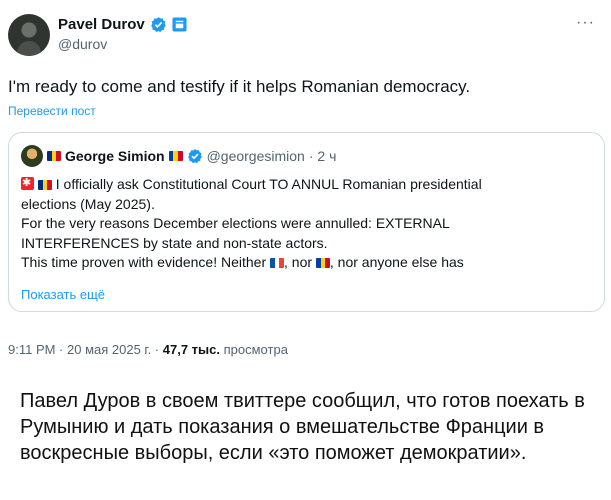 This screenshot has width=611, height=500. Describe the element at coordinates (277, 263) in the screenshot. I see `flag-france-icon` at that location.